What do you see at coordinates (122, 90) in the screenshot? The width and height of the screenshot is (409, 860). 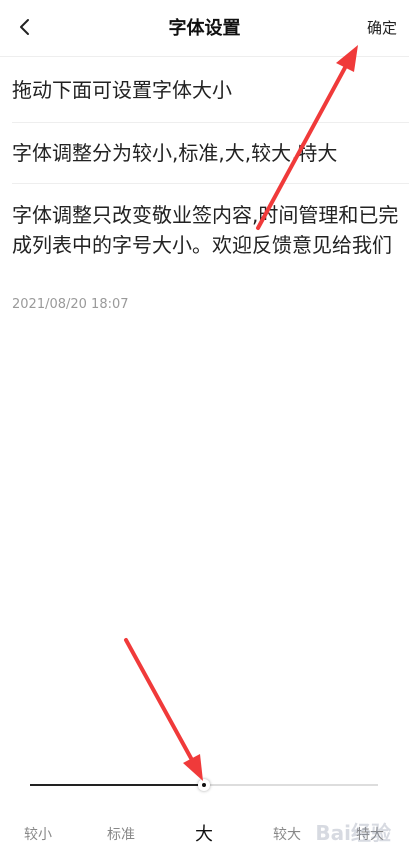 I see `preview-line-1: 拖动下面可设置字体大小` at bounding box center [122, 90].